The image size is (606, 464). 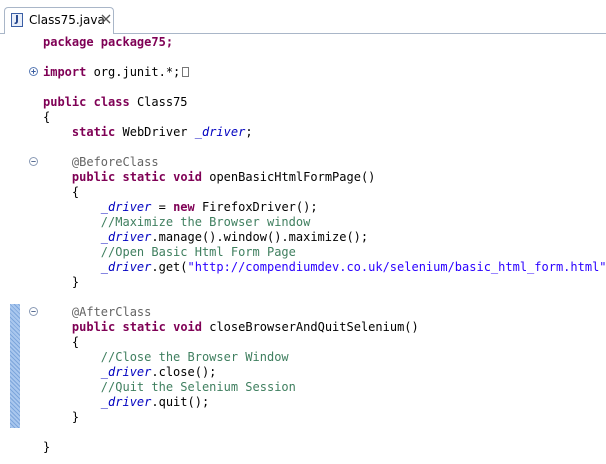 What do you see at coordinates (47, 447) in the screenshot?
I see `code-line-28: }` at bounding box center [47, 447].